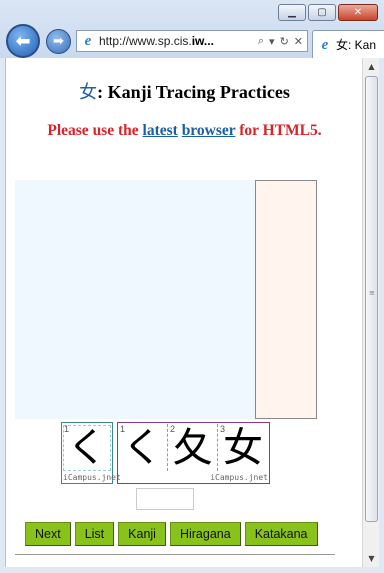 This screenshot has width=384, height=573. I want to click on browser-tab: e 女: Kan, so click(348, 44).